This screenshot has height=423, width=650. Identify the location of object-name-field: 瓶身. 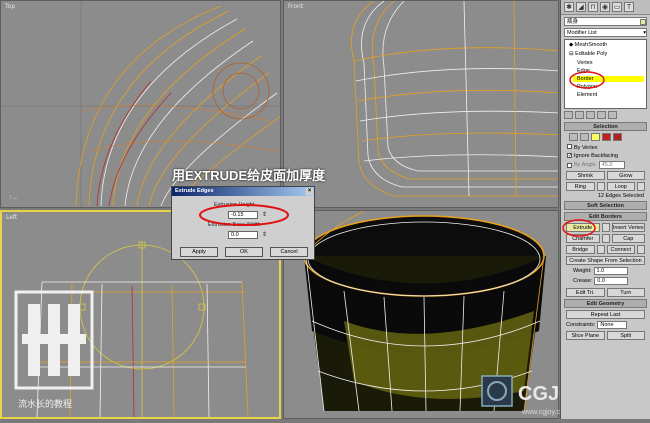
(605, 21).